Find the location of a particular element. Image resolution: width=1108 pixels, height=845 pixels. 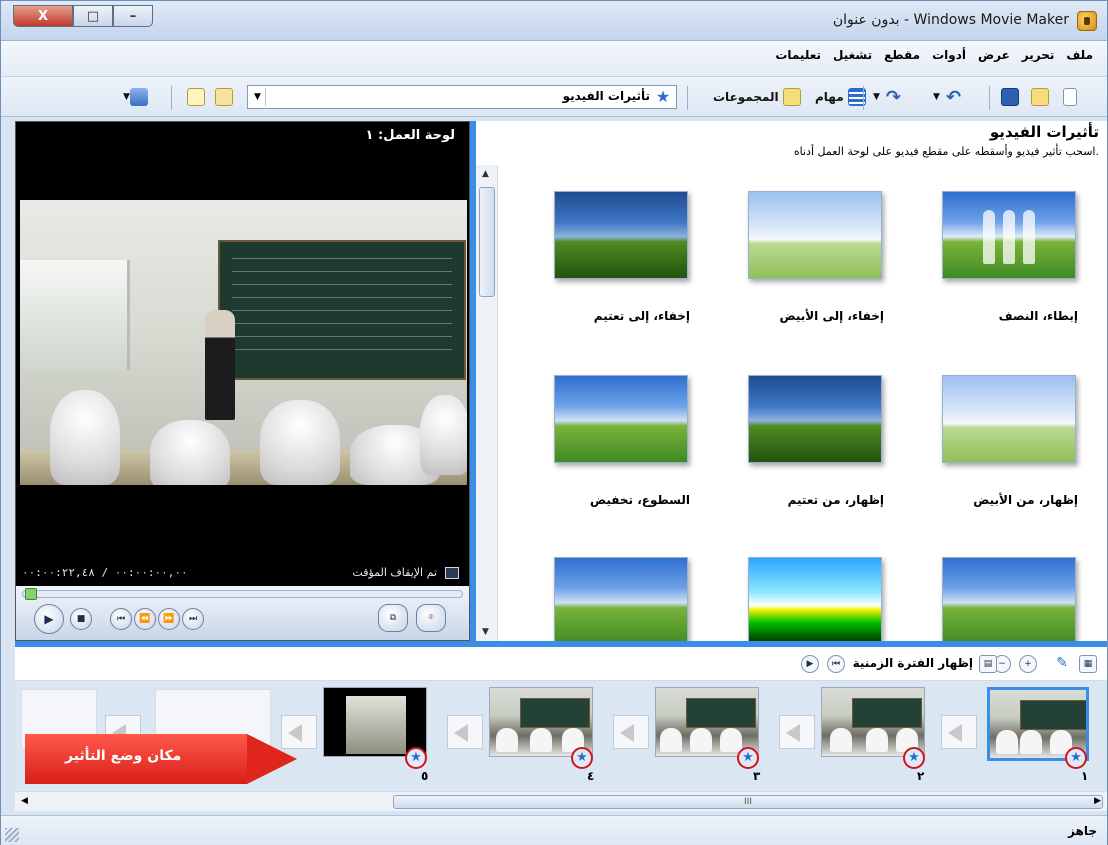

stop-button: ■ is located at coordinates (81, 619).